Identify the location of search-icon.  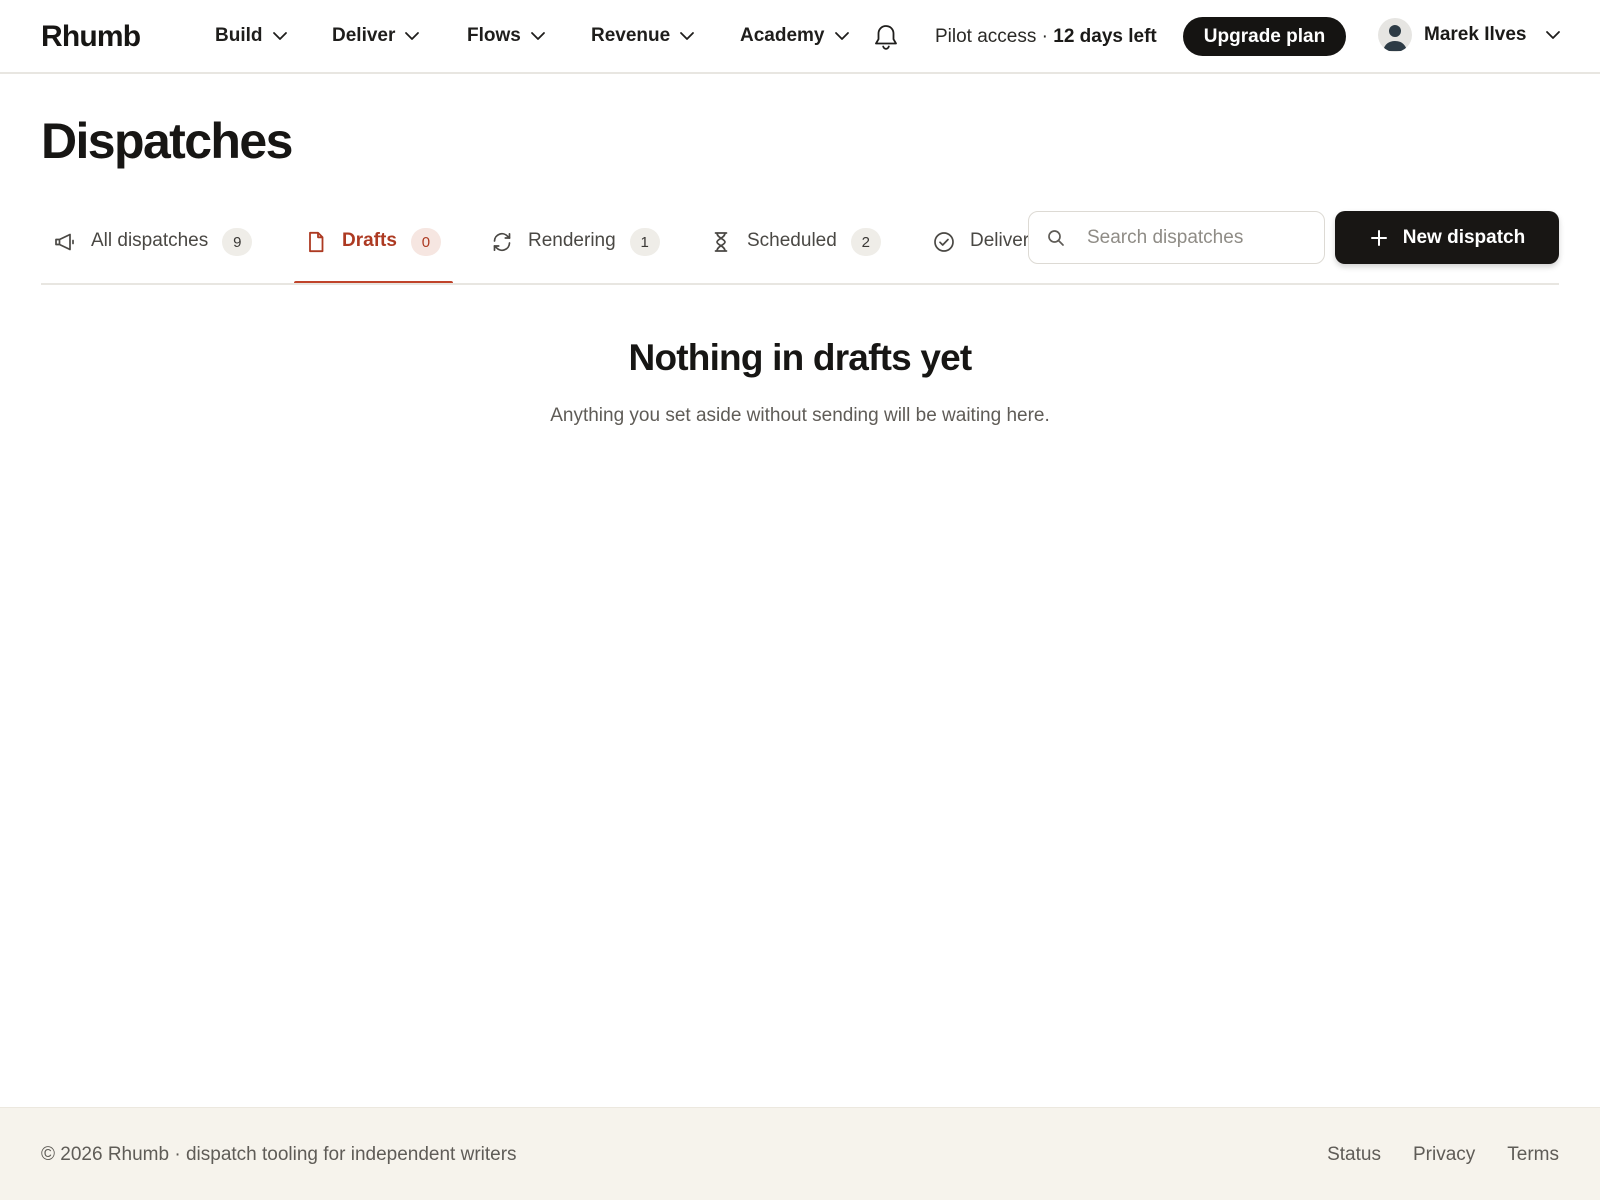
(1056, 238).